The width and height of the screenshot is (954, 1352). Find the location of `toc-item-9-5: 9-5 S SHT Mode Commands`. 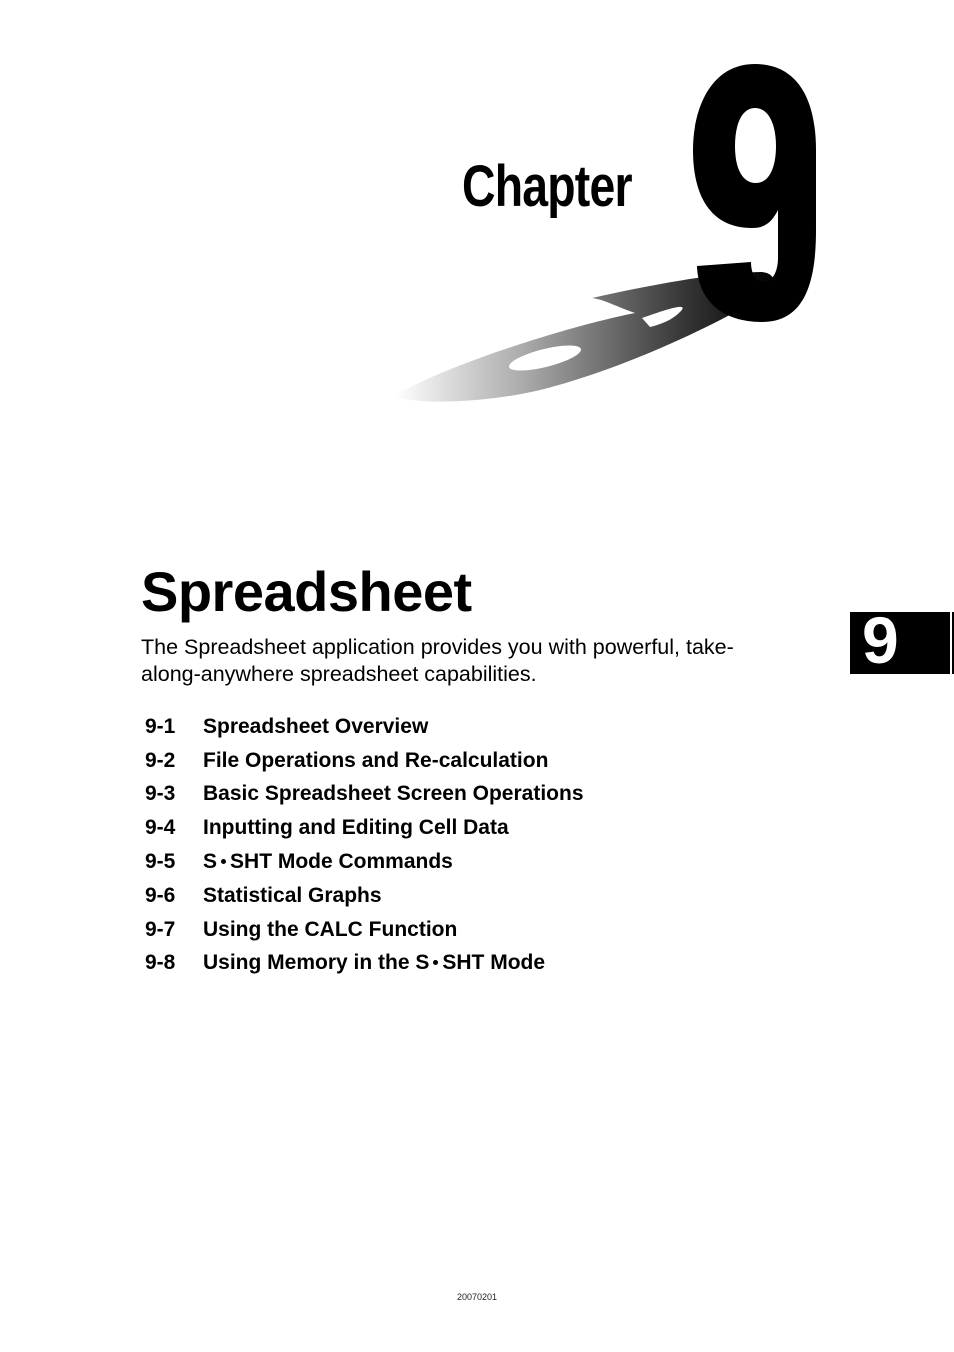

toc-item-9-5: 9-5 S SHT Mode Commands is located at coordinates (364, 862).